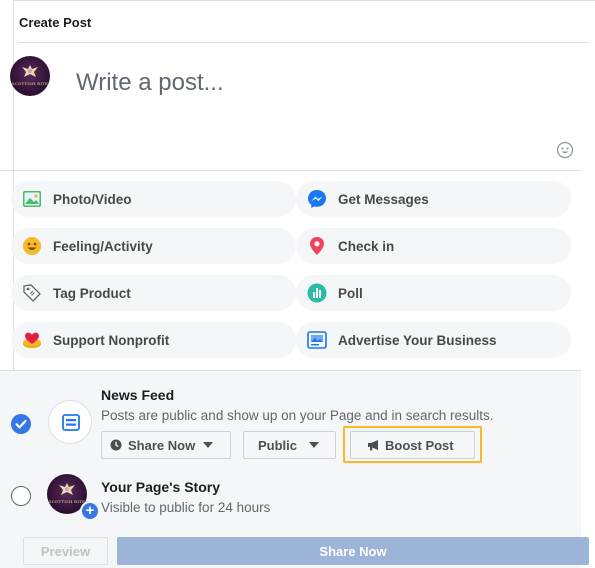 The height and width of the screenshot is (568, 595). I want to click on audience-dropdown: Public, so click(289, 445).